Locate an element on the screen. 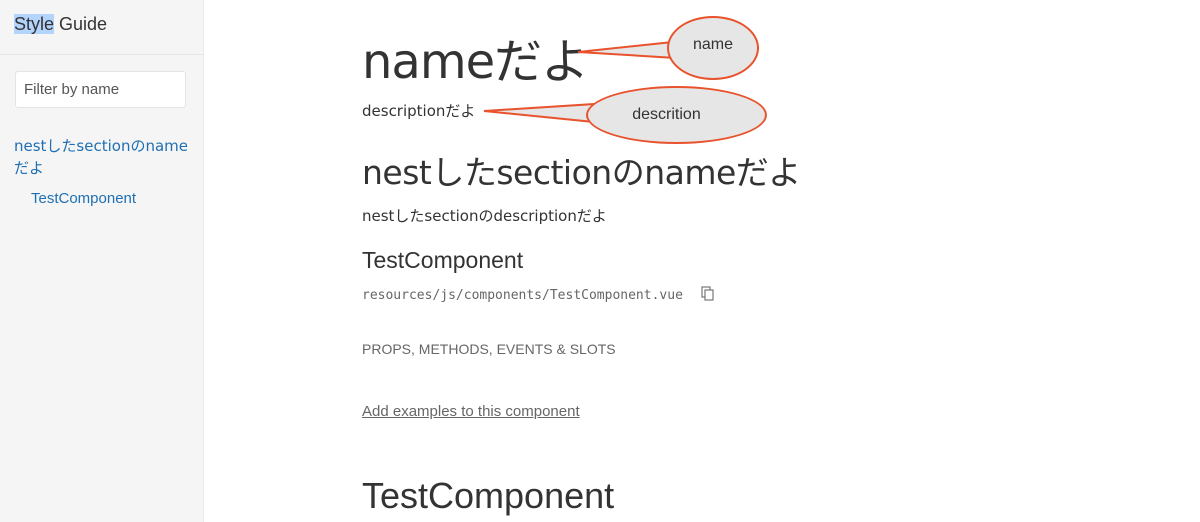 The height and width of the screenshot is (522, 1200). nested-section-description: nestしたsectionのdescriptionだよ is located at coordinates (484, 216).